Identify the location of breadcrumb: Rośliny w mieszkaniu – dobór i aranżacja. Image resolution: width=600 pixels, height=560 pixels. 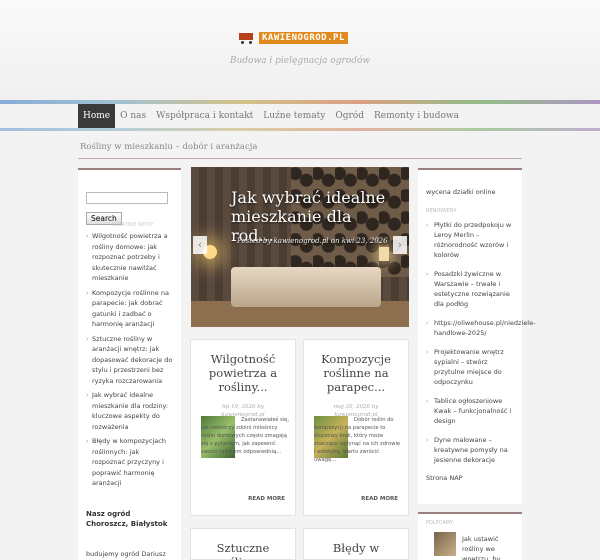
(169, 147).